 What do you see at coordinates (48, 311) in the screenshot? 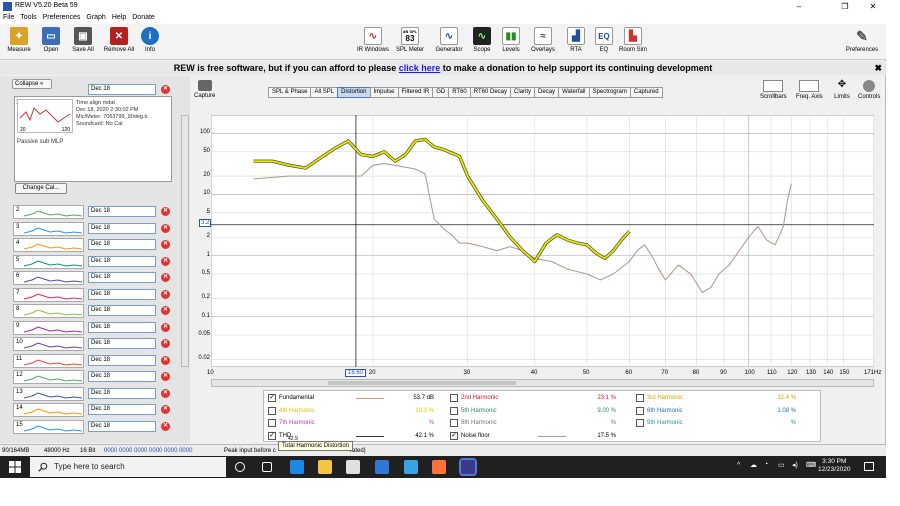
I see `measurement-thumbnail-8: 8` at bounding box center [48, 311].